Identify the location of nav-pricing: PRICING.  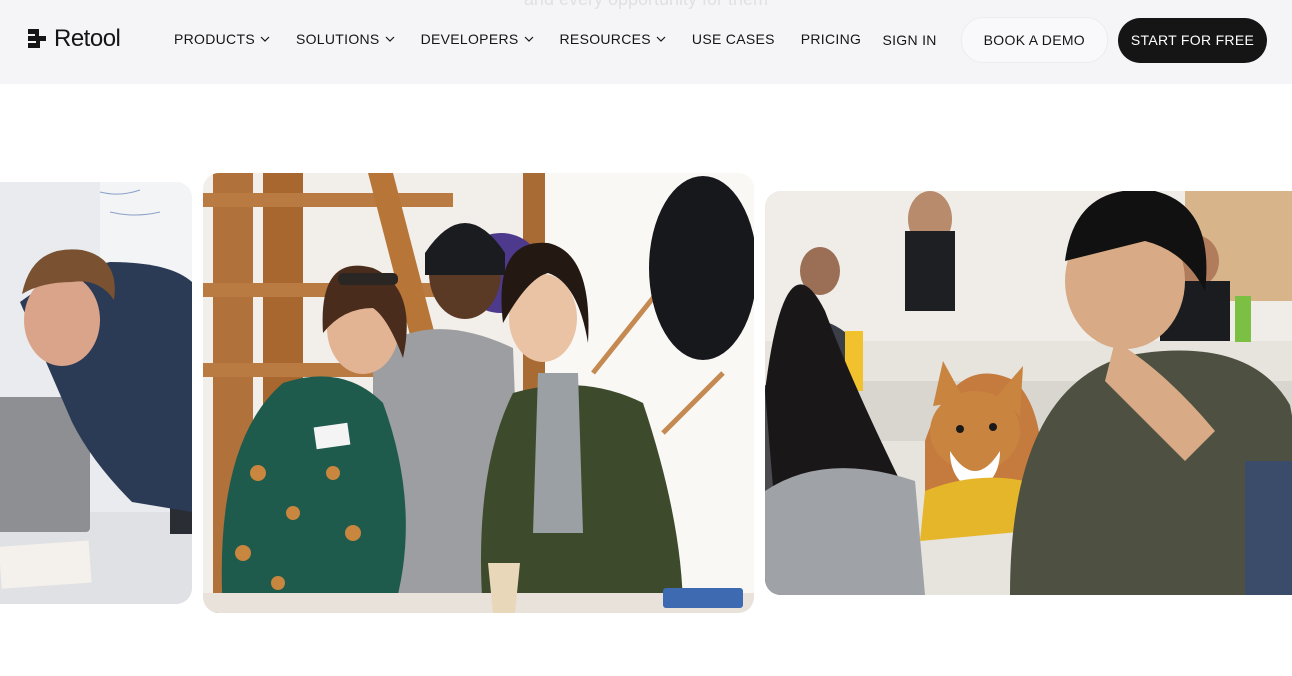
(831, 39).